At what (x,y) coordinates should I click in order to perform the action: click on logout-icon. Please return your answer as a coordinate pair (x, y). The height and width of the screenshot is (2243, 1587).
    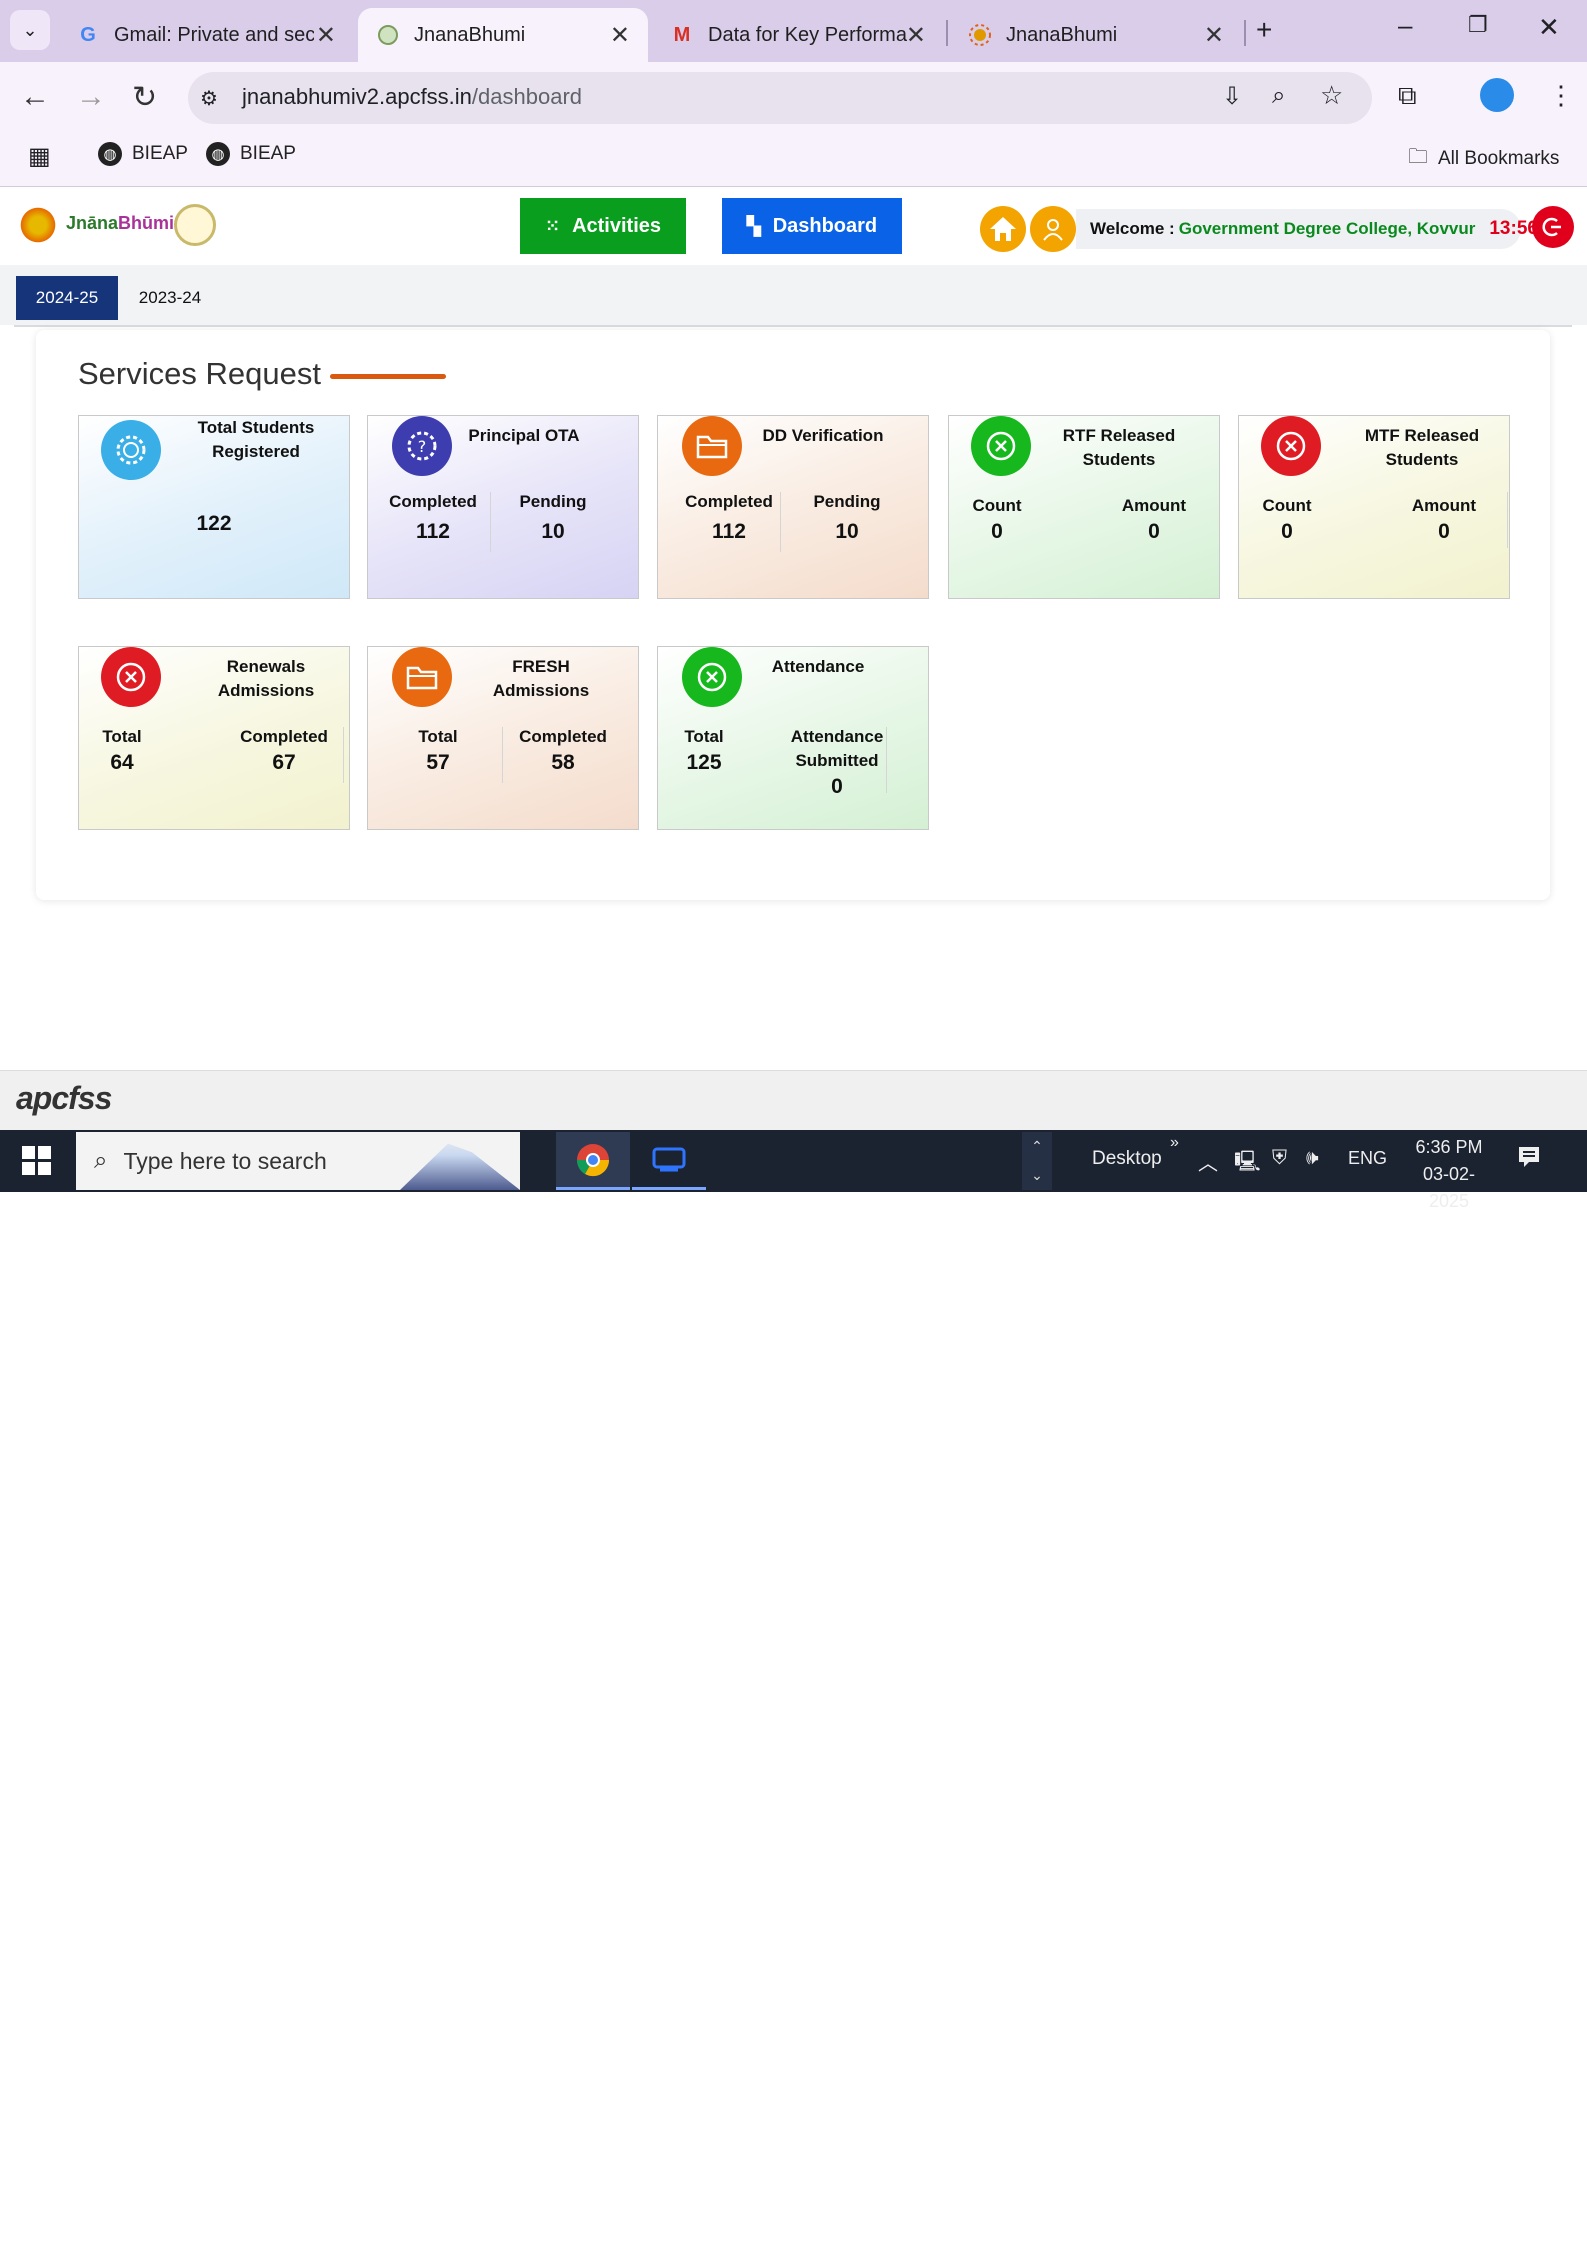
    Looking at the image, I should click on (1553, 227).